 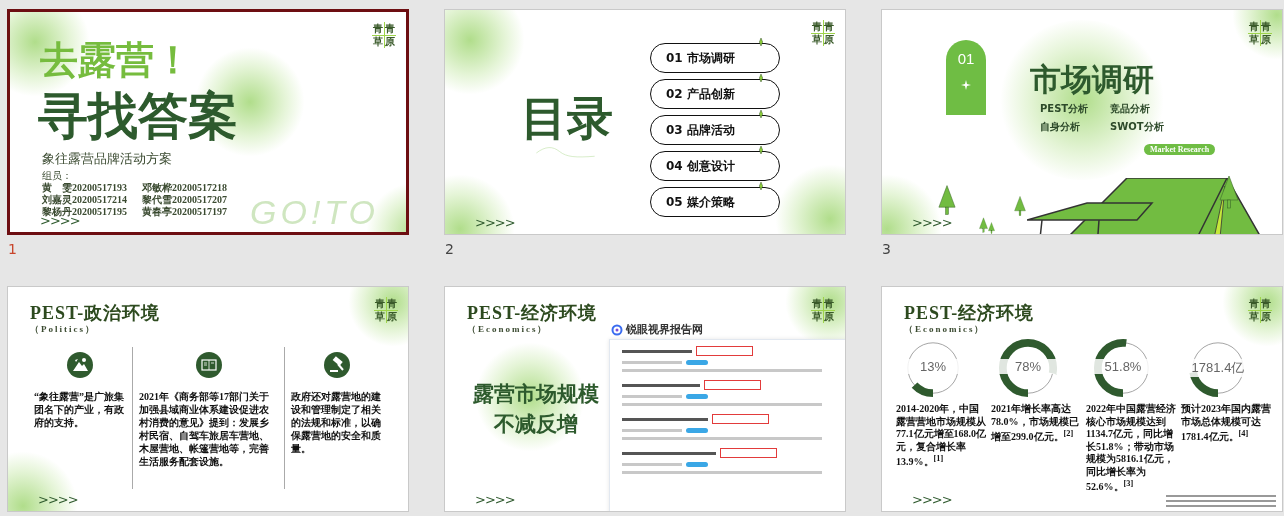 I want to click on contents-item: 01 市场调研, so click(x=715, y=58).